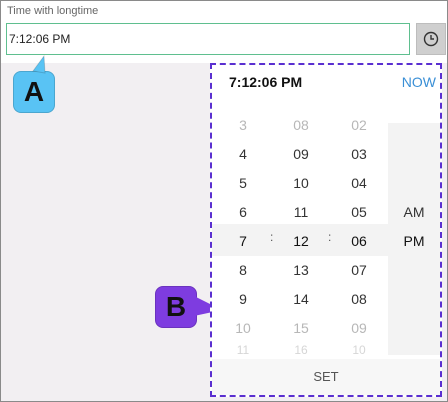 Image resolution: width=448 pixels, height=402 pixels. I want to click on hours-column: 3 4 5 6 7 8 9 10 11, so click(243, 234).